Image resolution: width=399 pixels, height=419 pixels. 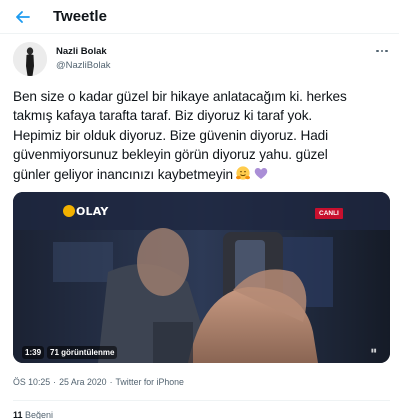 What do you see at coordinates (150, 382) in the screenshot?
I see `tweet-source: Twitter for iPhone` at bounding box center [150, 382].